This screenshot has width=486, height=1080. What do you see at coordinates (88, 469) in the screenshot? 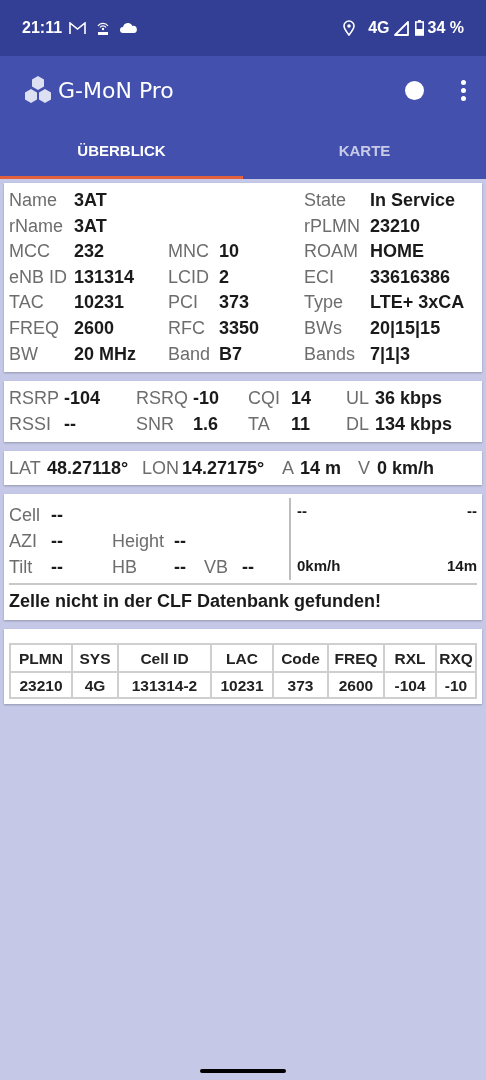
I see `field-value: 48.27118°` at bounding box center [88, 469].